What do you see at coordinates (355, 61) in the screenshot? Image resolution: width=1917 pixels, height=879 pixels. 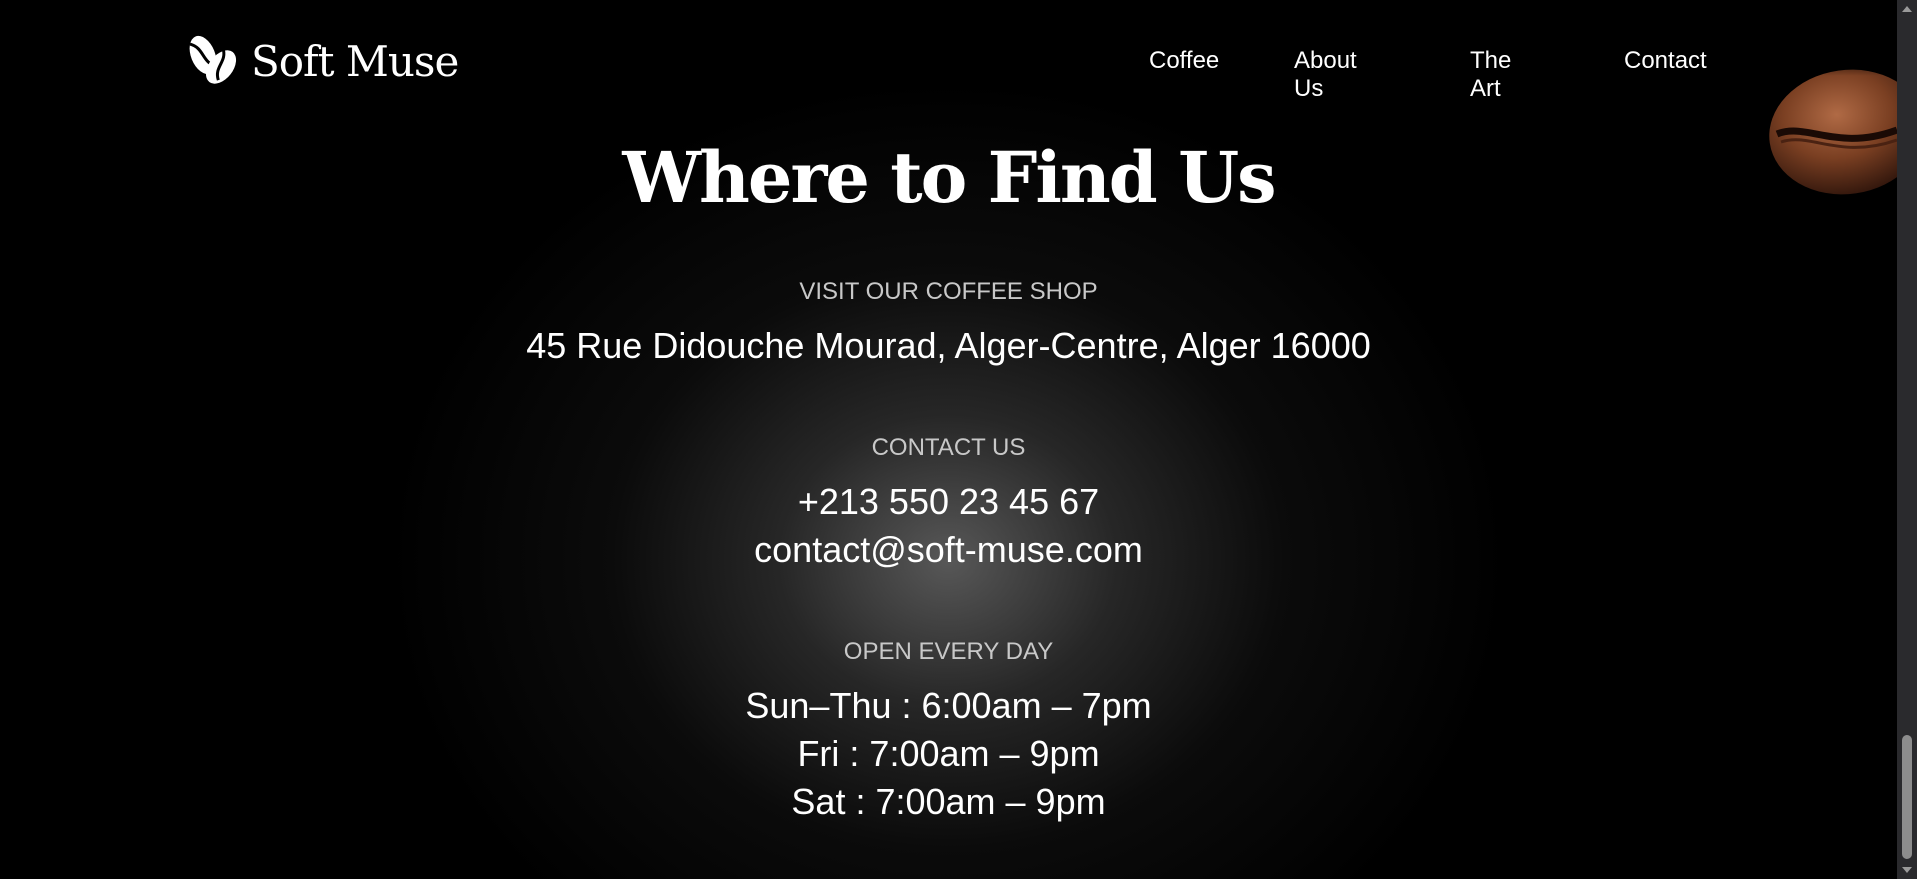 I see `brand-name: Soft Muse` at bounding box center [355, 61].